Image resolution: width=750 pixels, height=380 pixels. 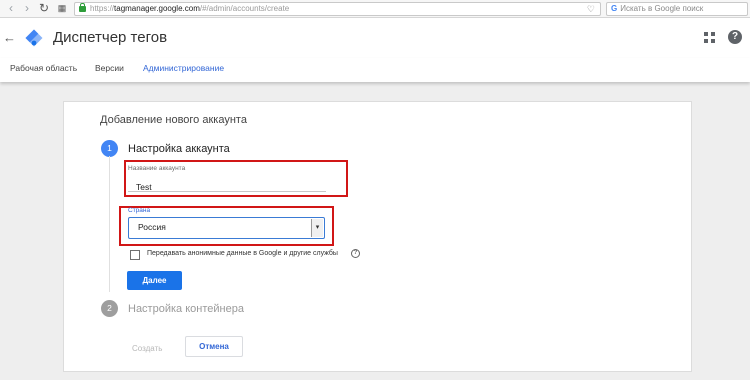 I want to click on app-header: ← Диспетчер тегов ?, so click(x=375, y=38).